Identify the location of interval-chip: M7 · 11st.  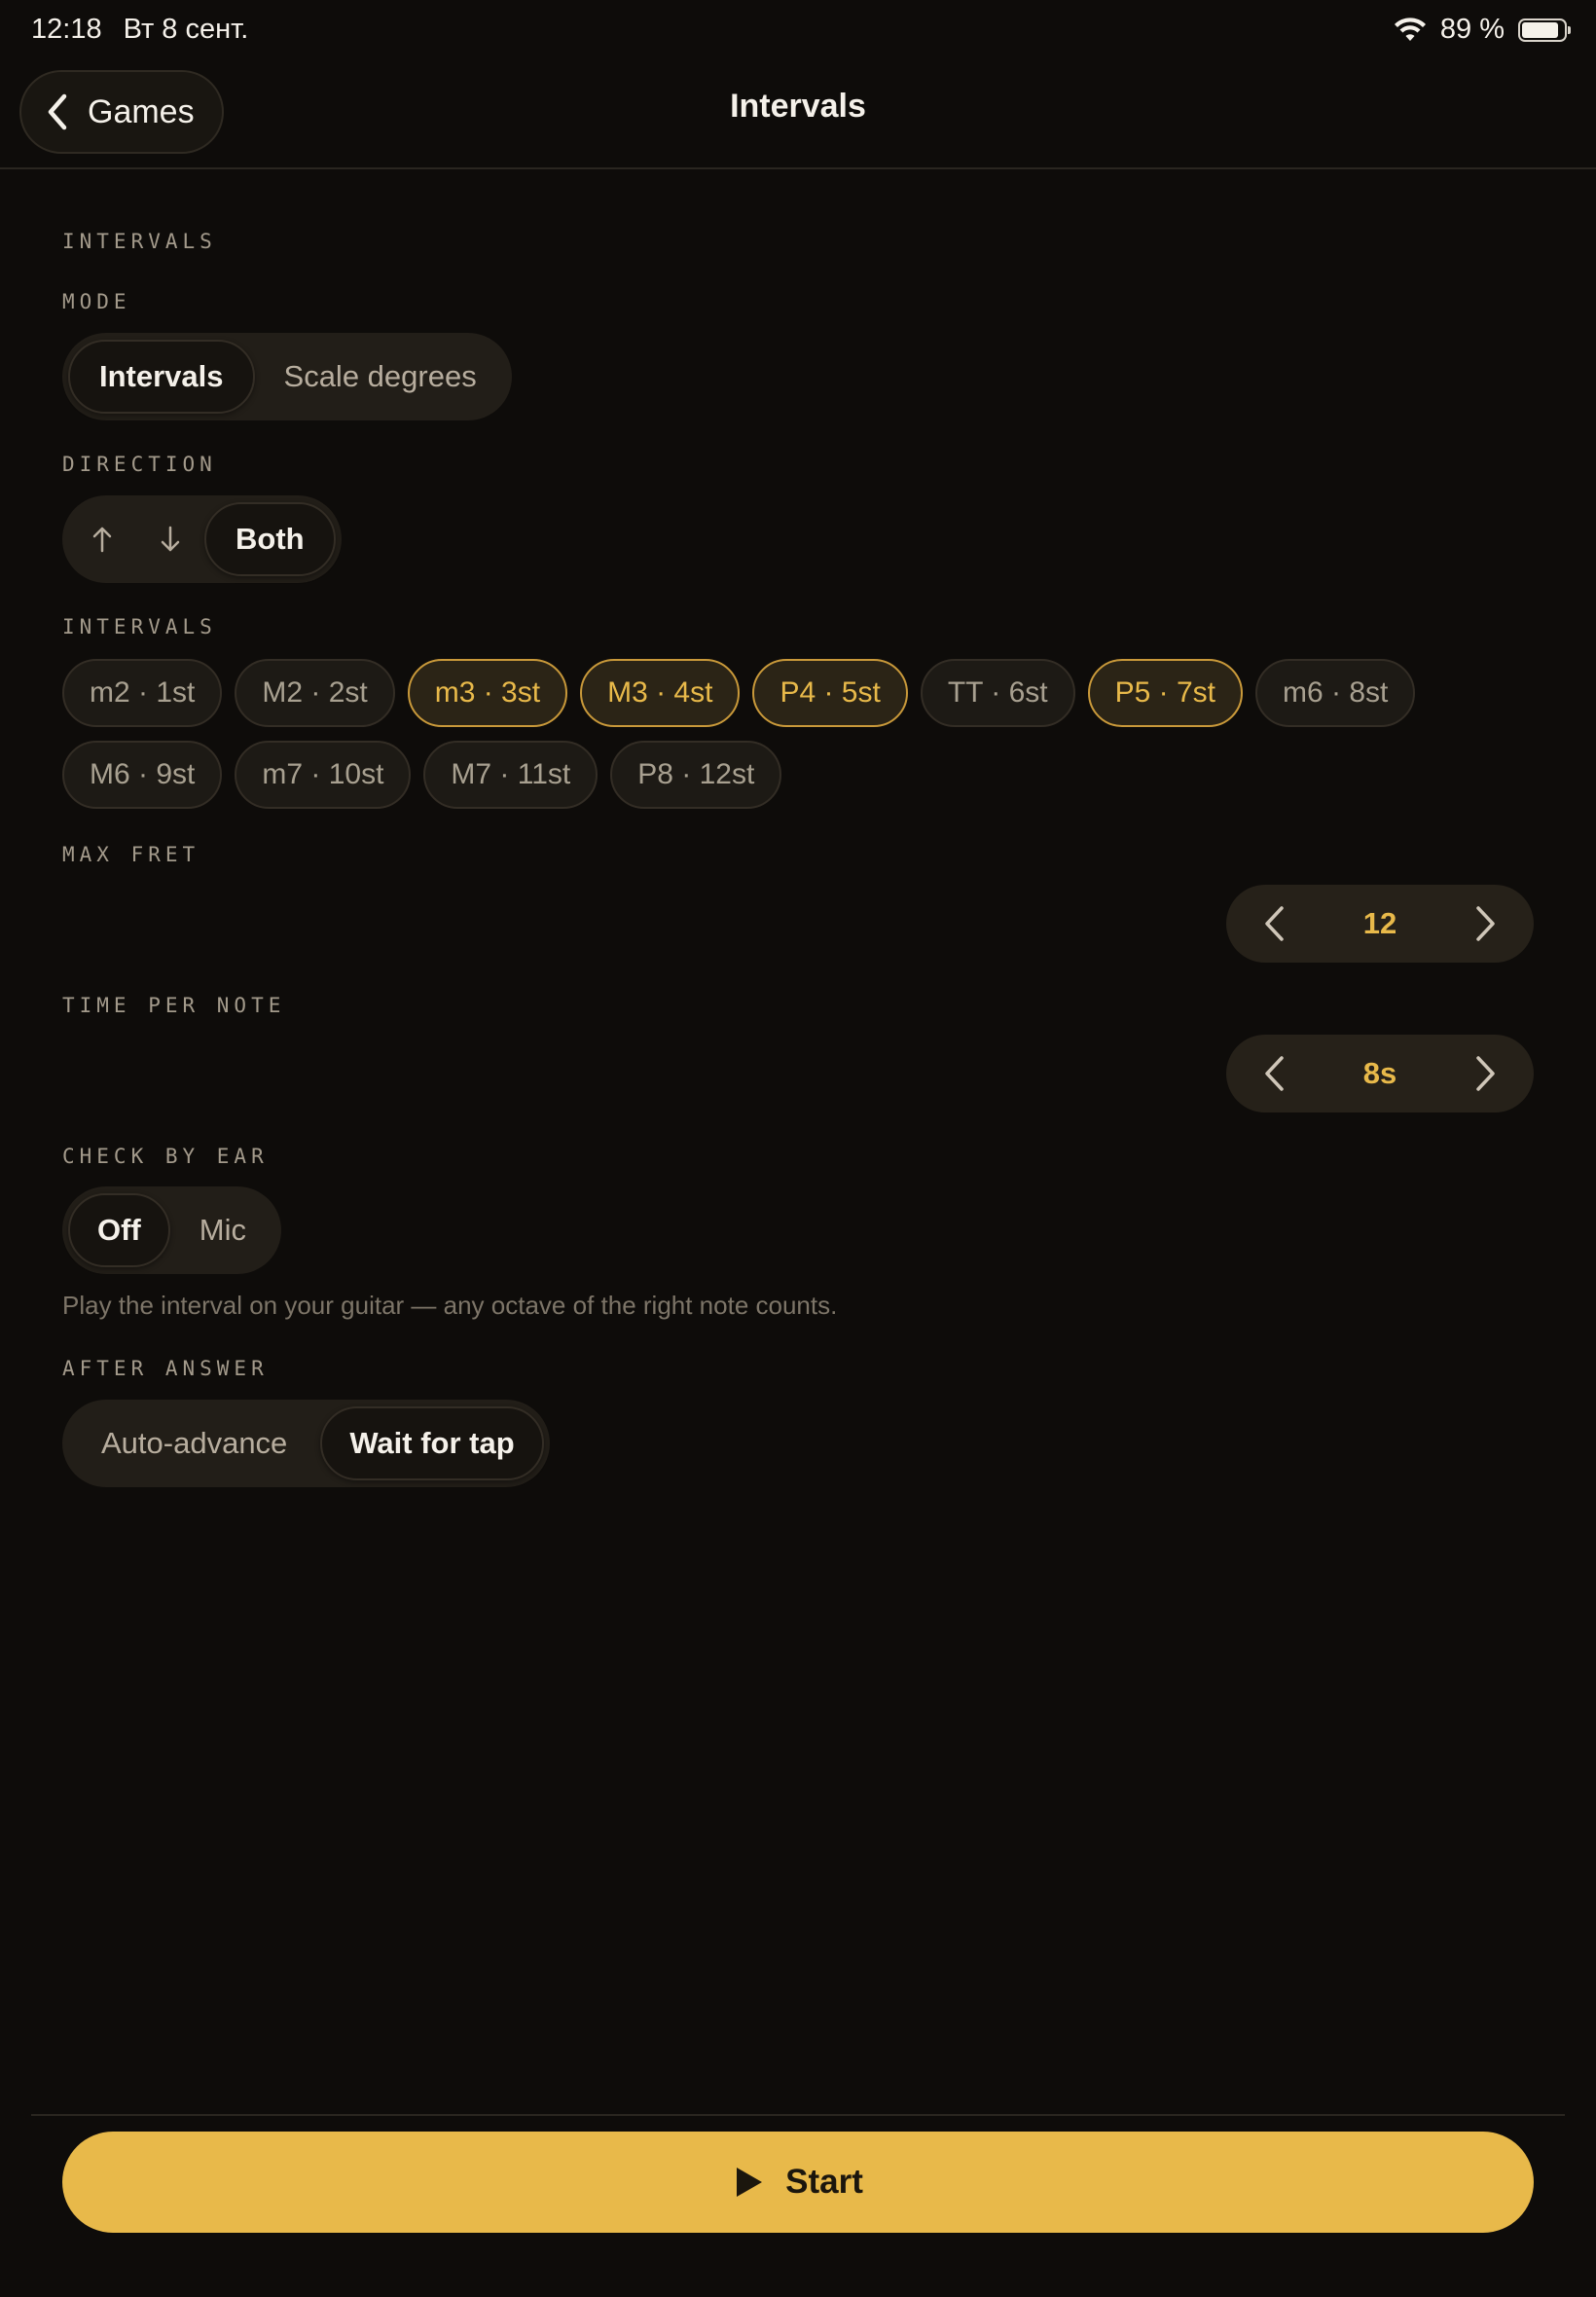
(511, 775).